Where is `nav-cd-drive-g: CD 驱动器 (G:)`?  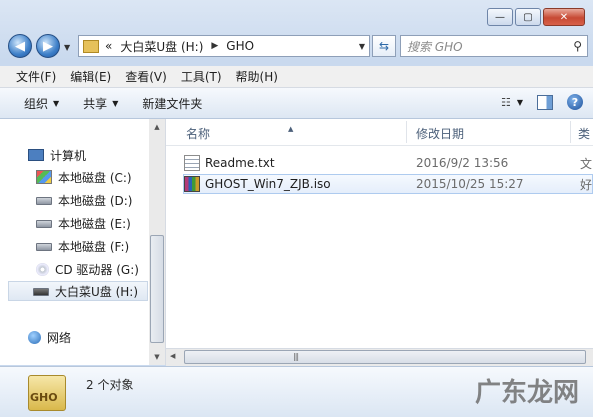 nav-cd-drive-g: CD 驱动器 (G:) is located at coordinates (87, 269).